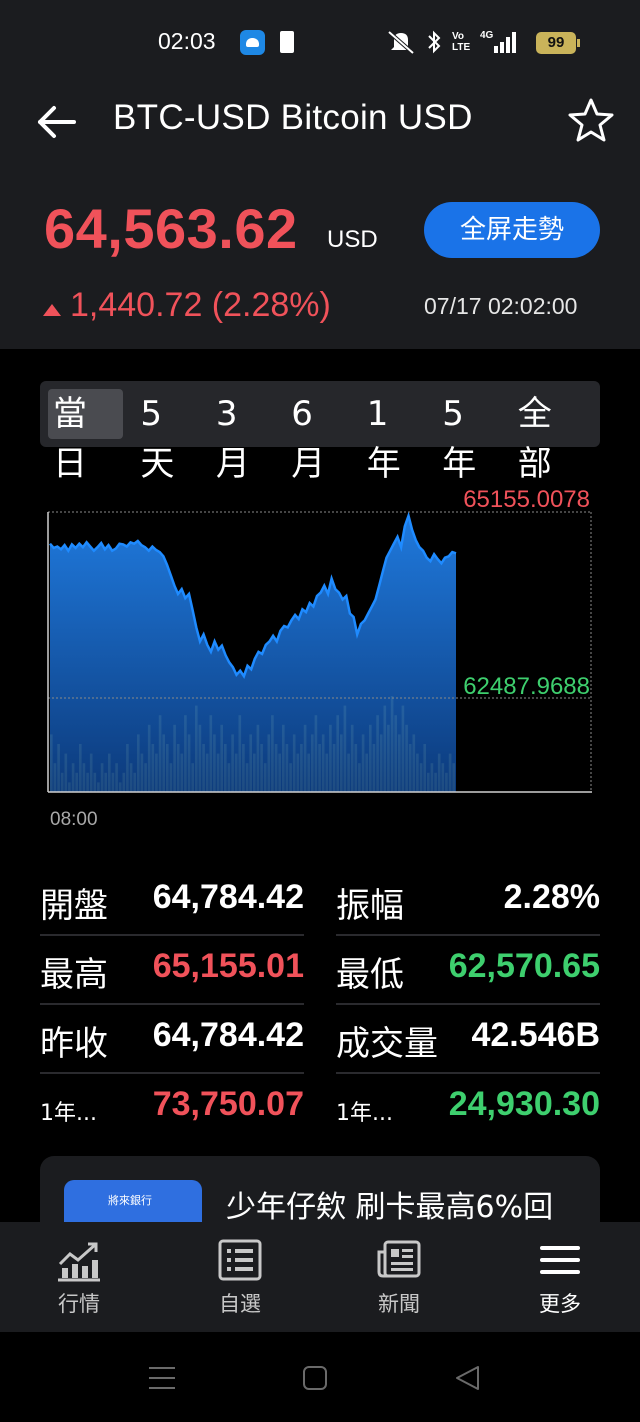 This screenshot has height=1422, width=640. I want to click on bluetooth-icon, so click(434, 42).